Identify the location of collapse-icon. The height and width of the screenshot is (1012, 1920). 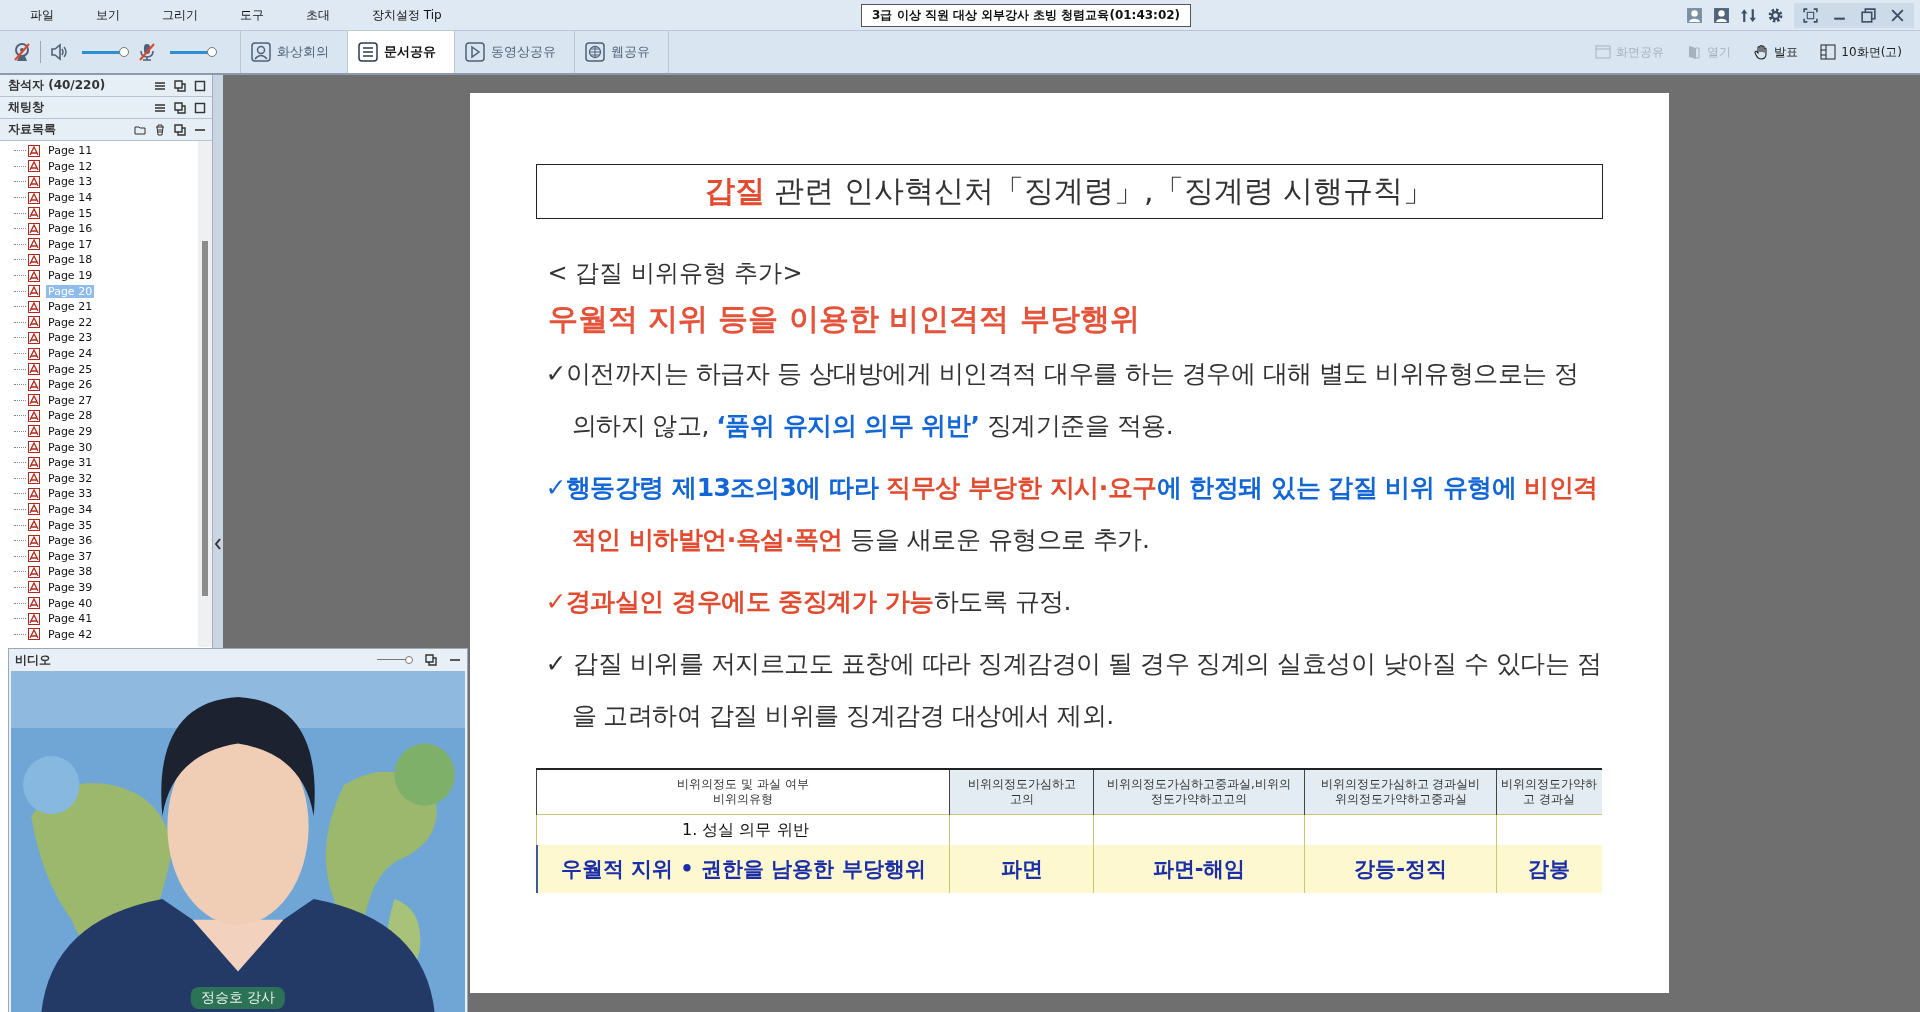
(218, 543).